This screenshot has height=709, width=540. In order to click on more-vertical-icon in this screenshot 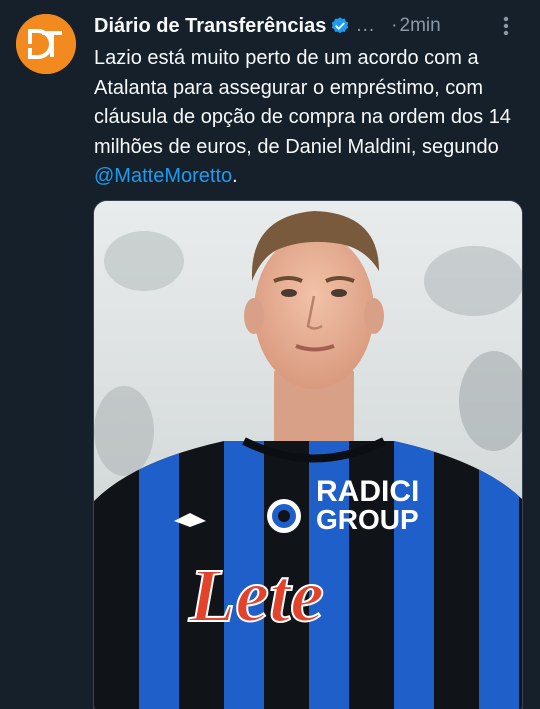, I will do `click(506, 26)`.